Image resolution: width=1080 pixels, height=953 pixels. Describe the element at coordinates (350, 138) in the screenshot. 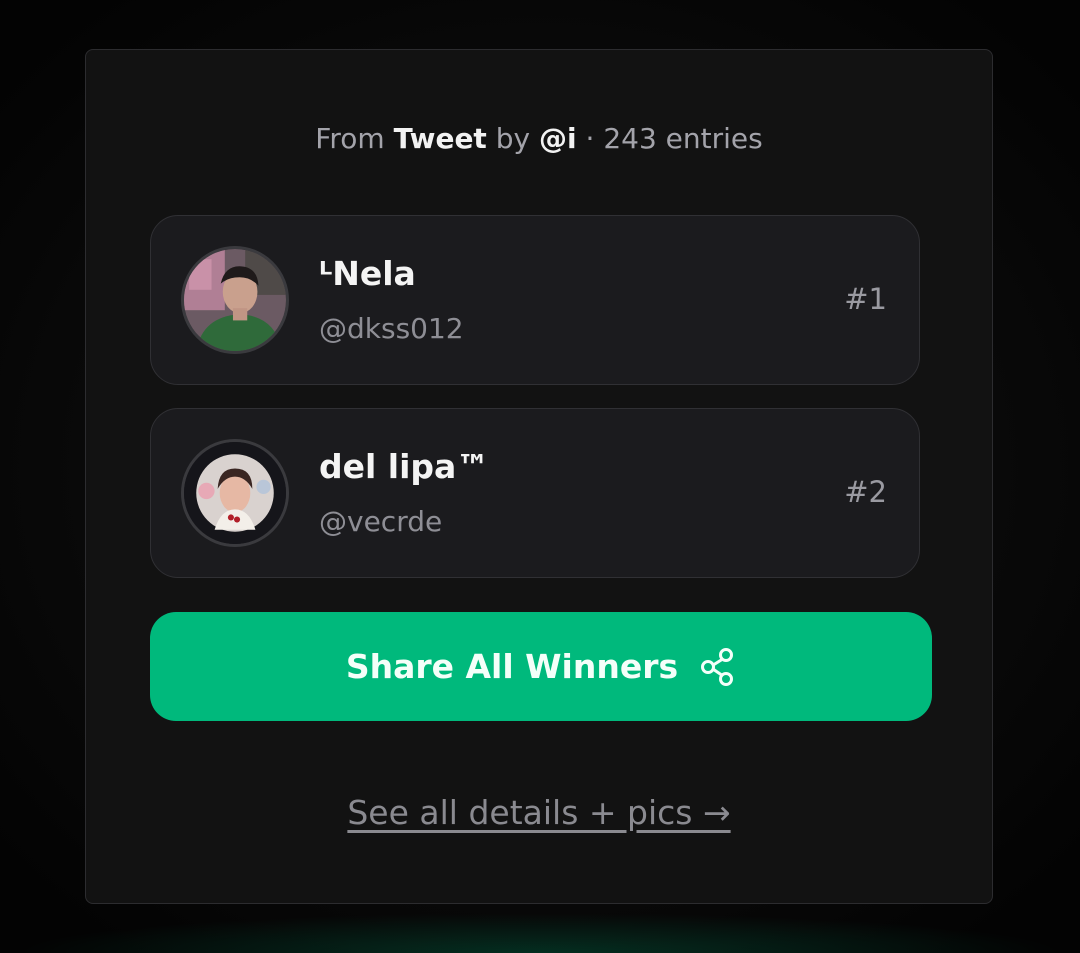

I see `source-prefix: From` at that location.